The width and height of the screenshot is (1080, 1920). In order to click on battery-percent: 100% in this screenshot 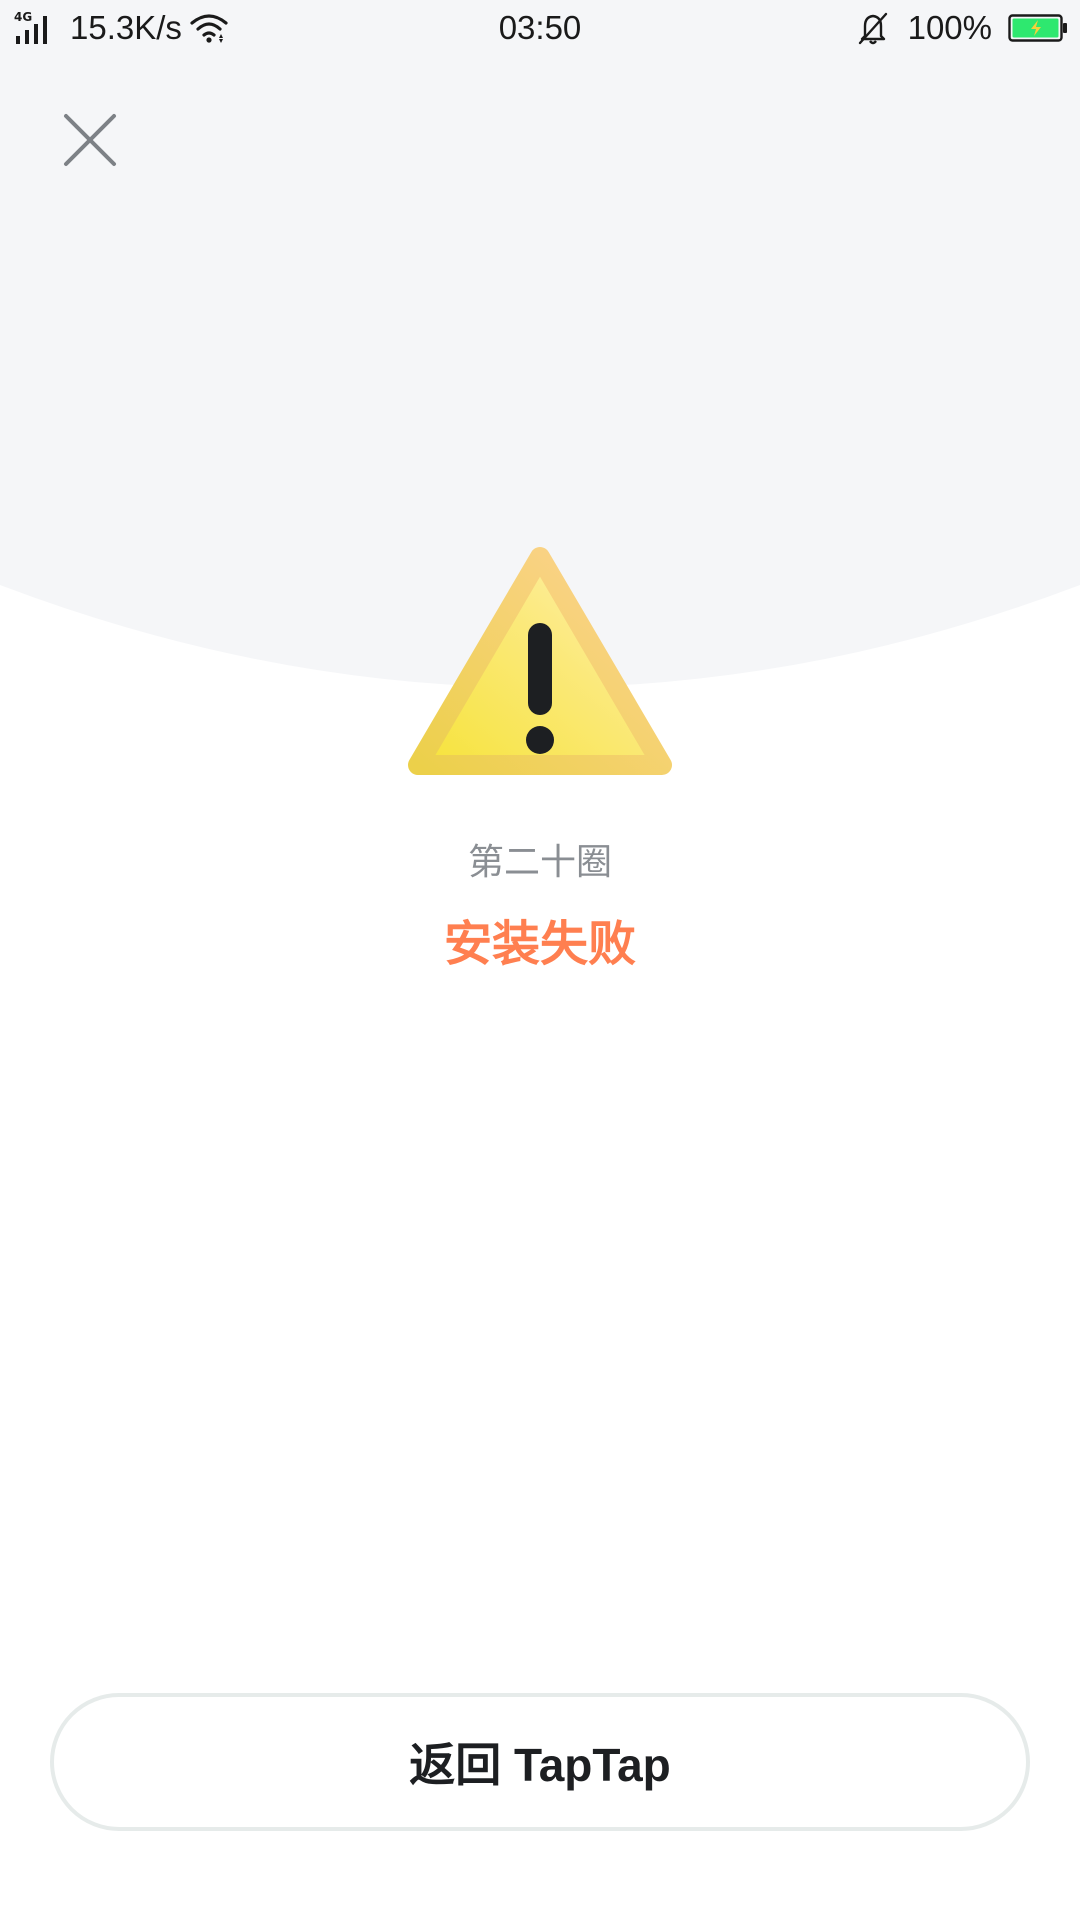, I will do `click(949, 27)`.